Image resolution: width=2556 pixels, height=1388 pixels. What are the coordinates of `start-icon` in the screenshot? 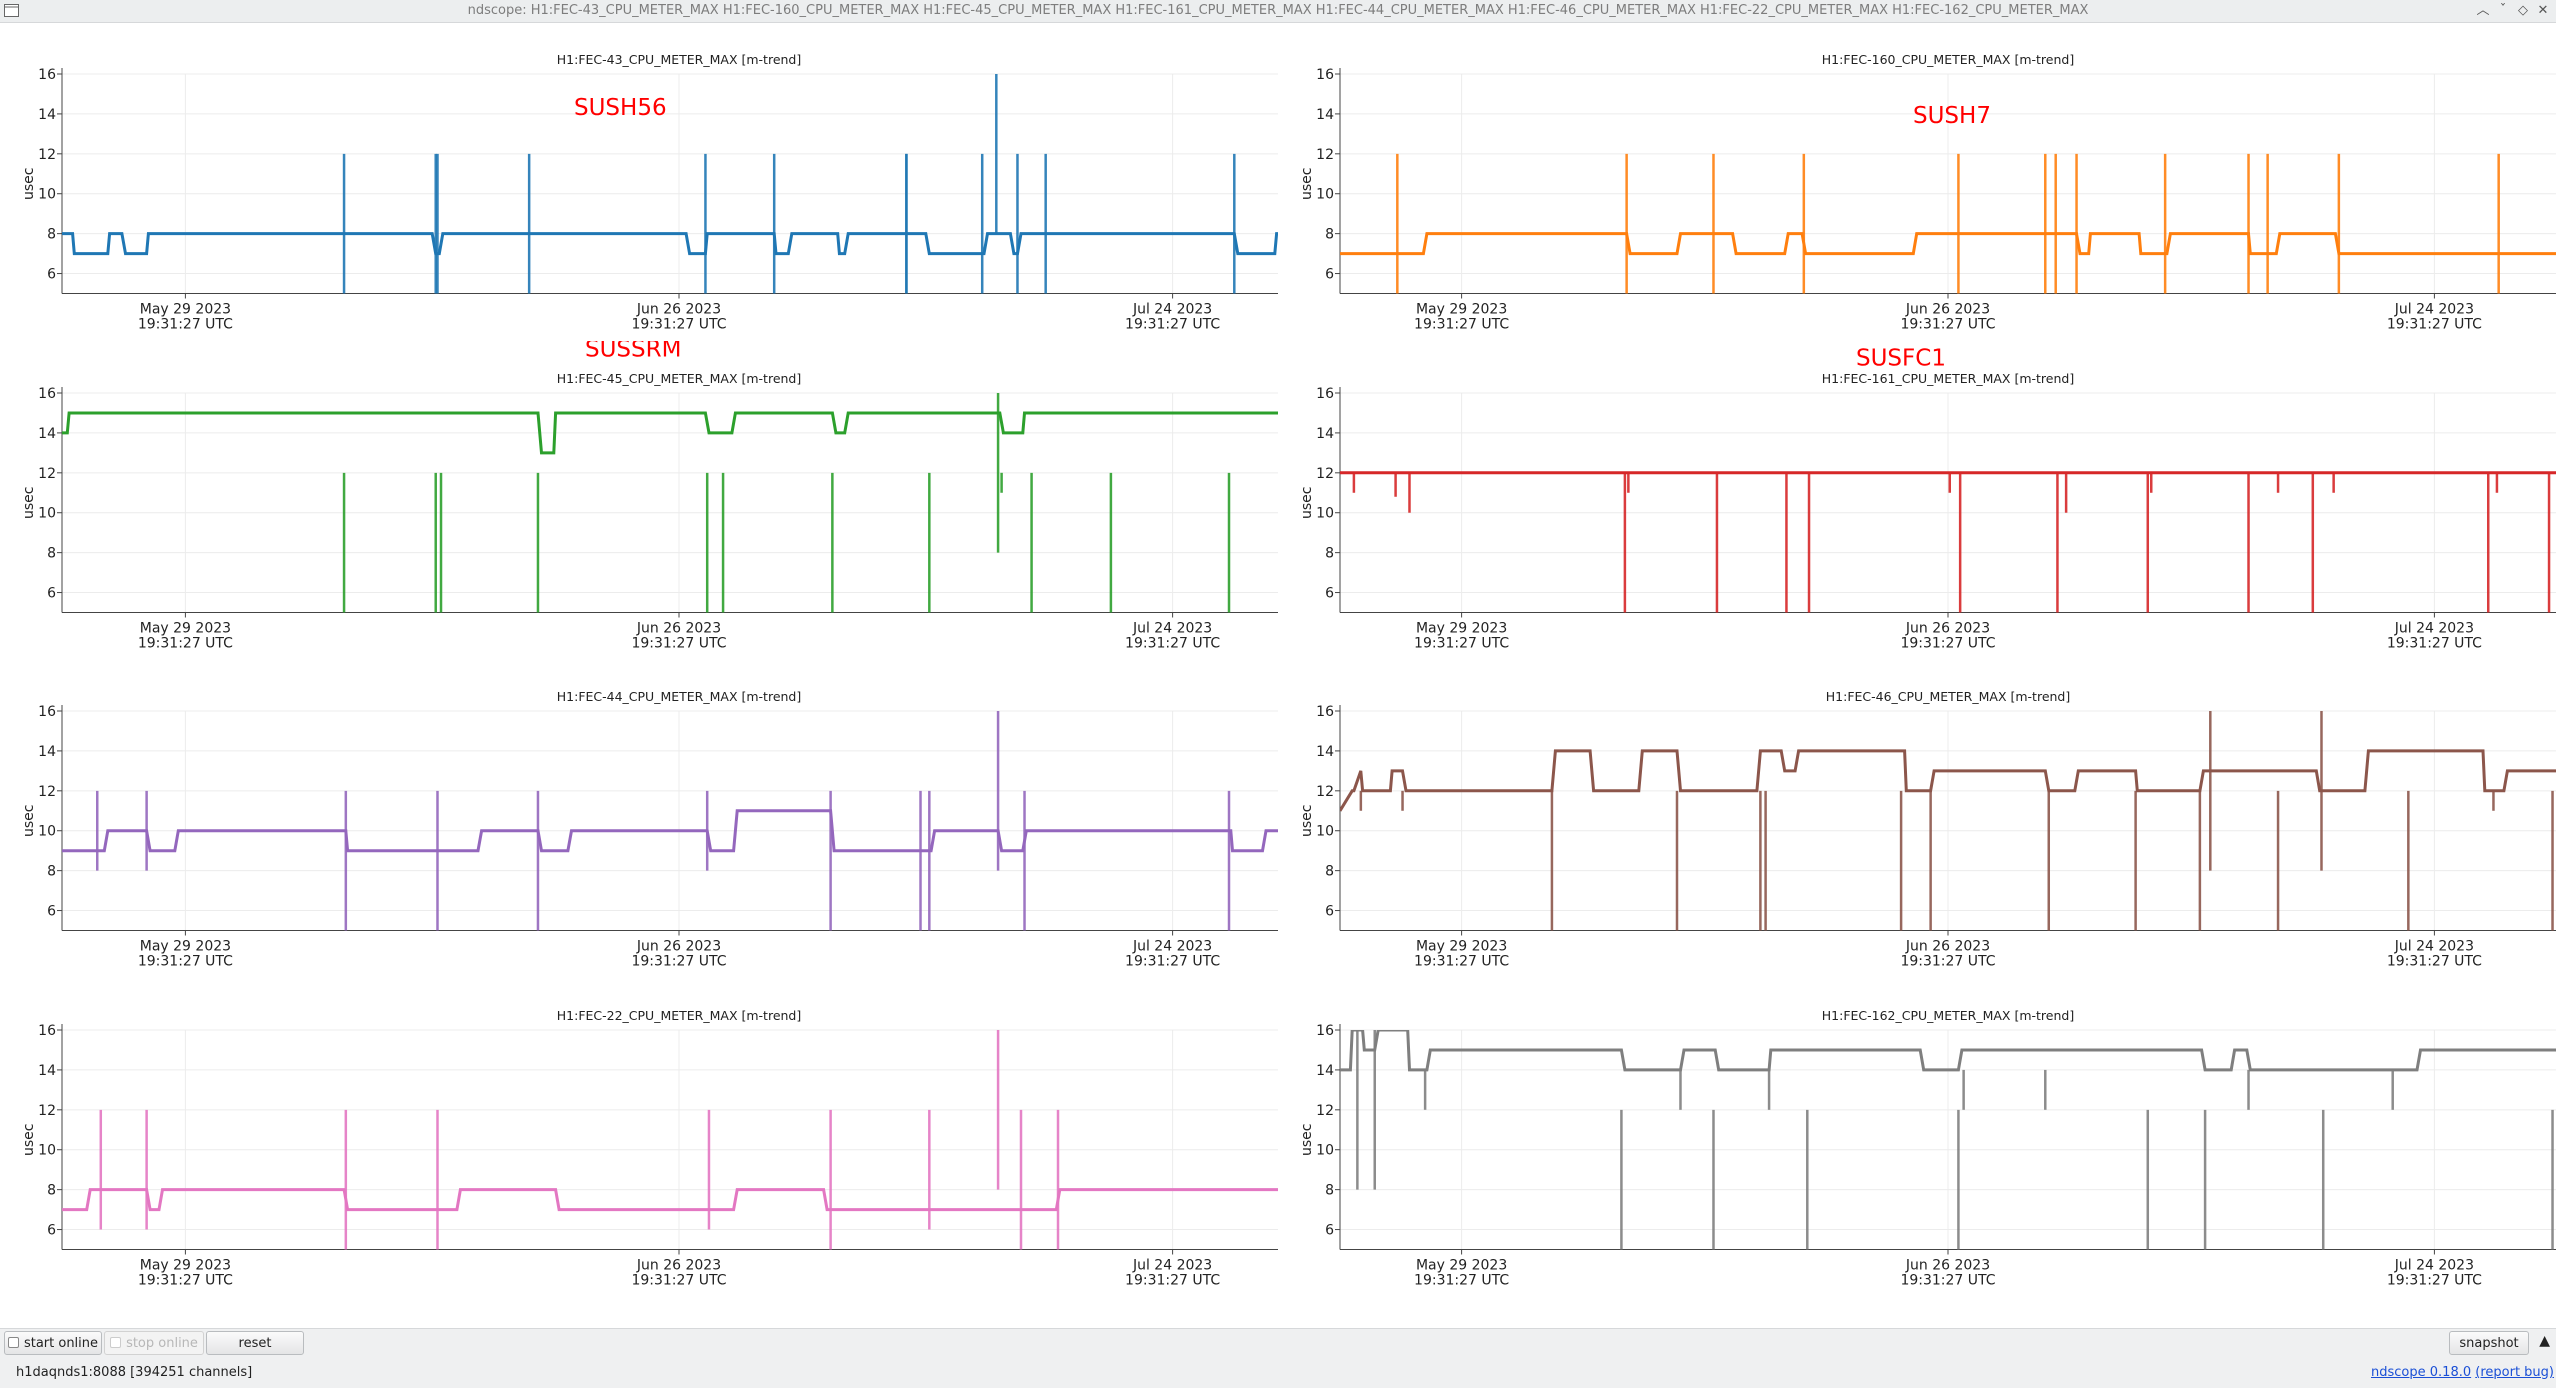 It's located at (13, 1342).